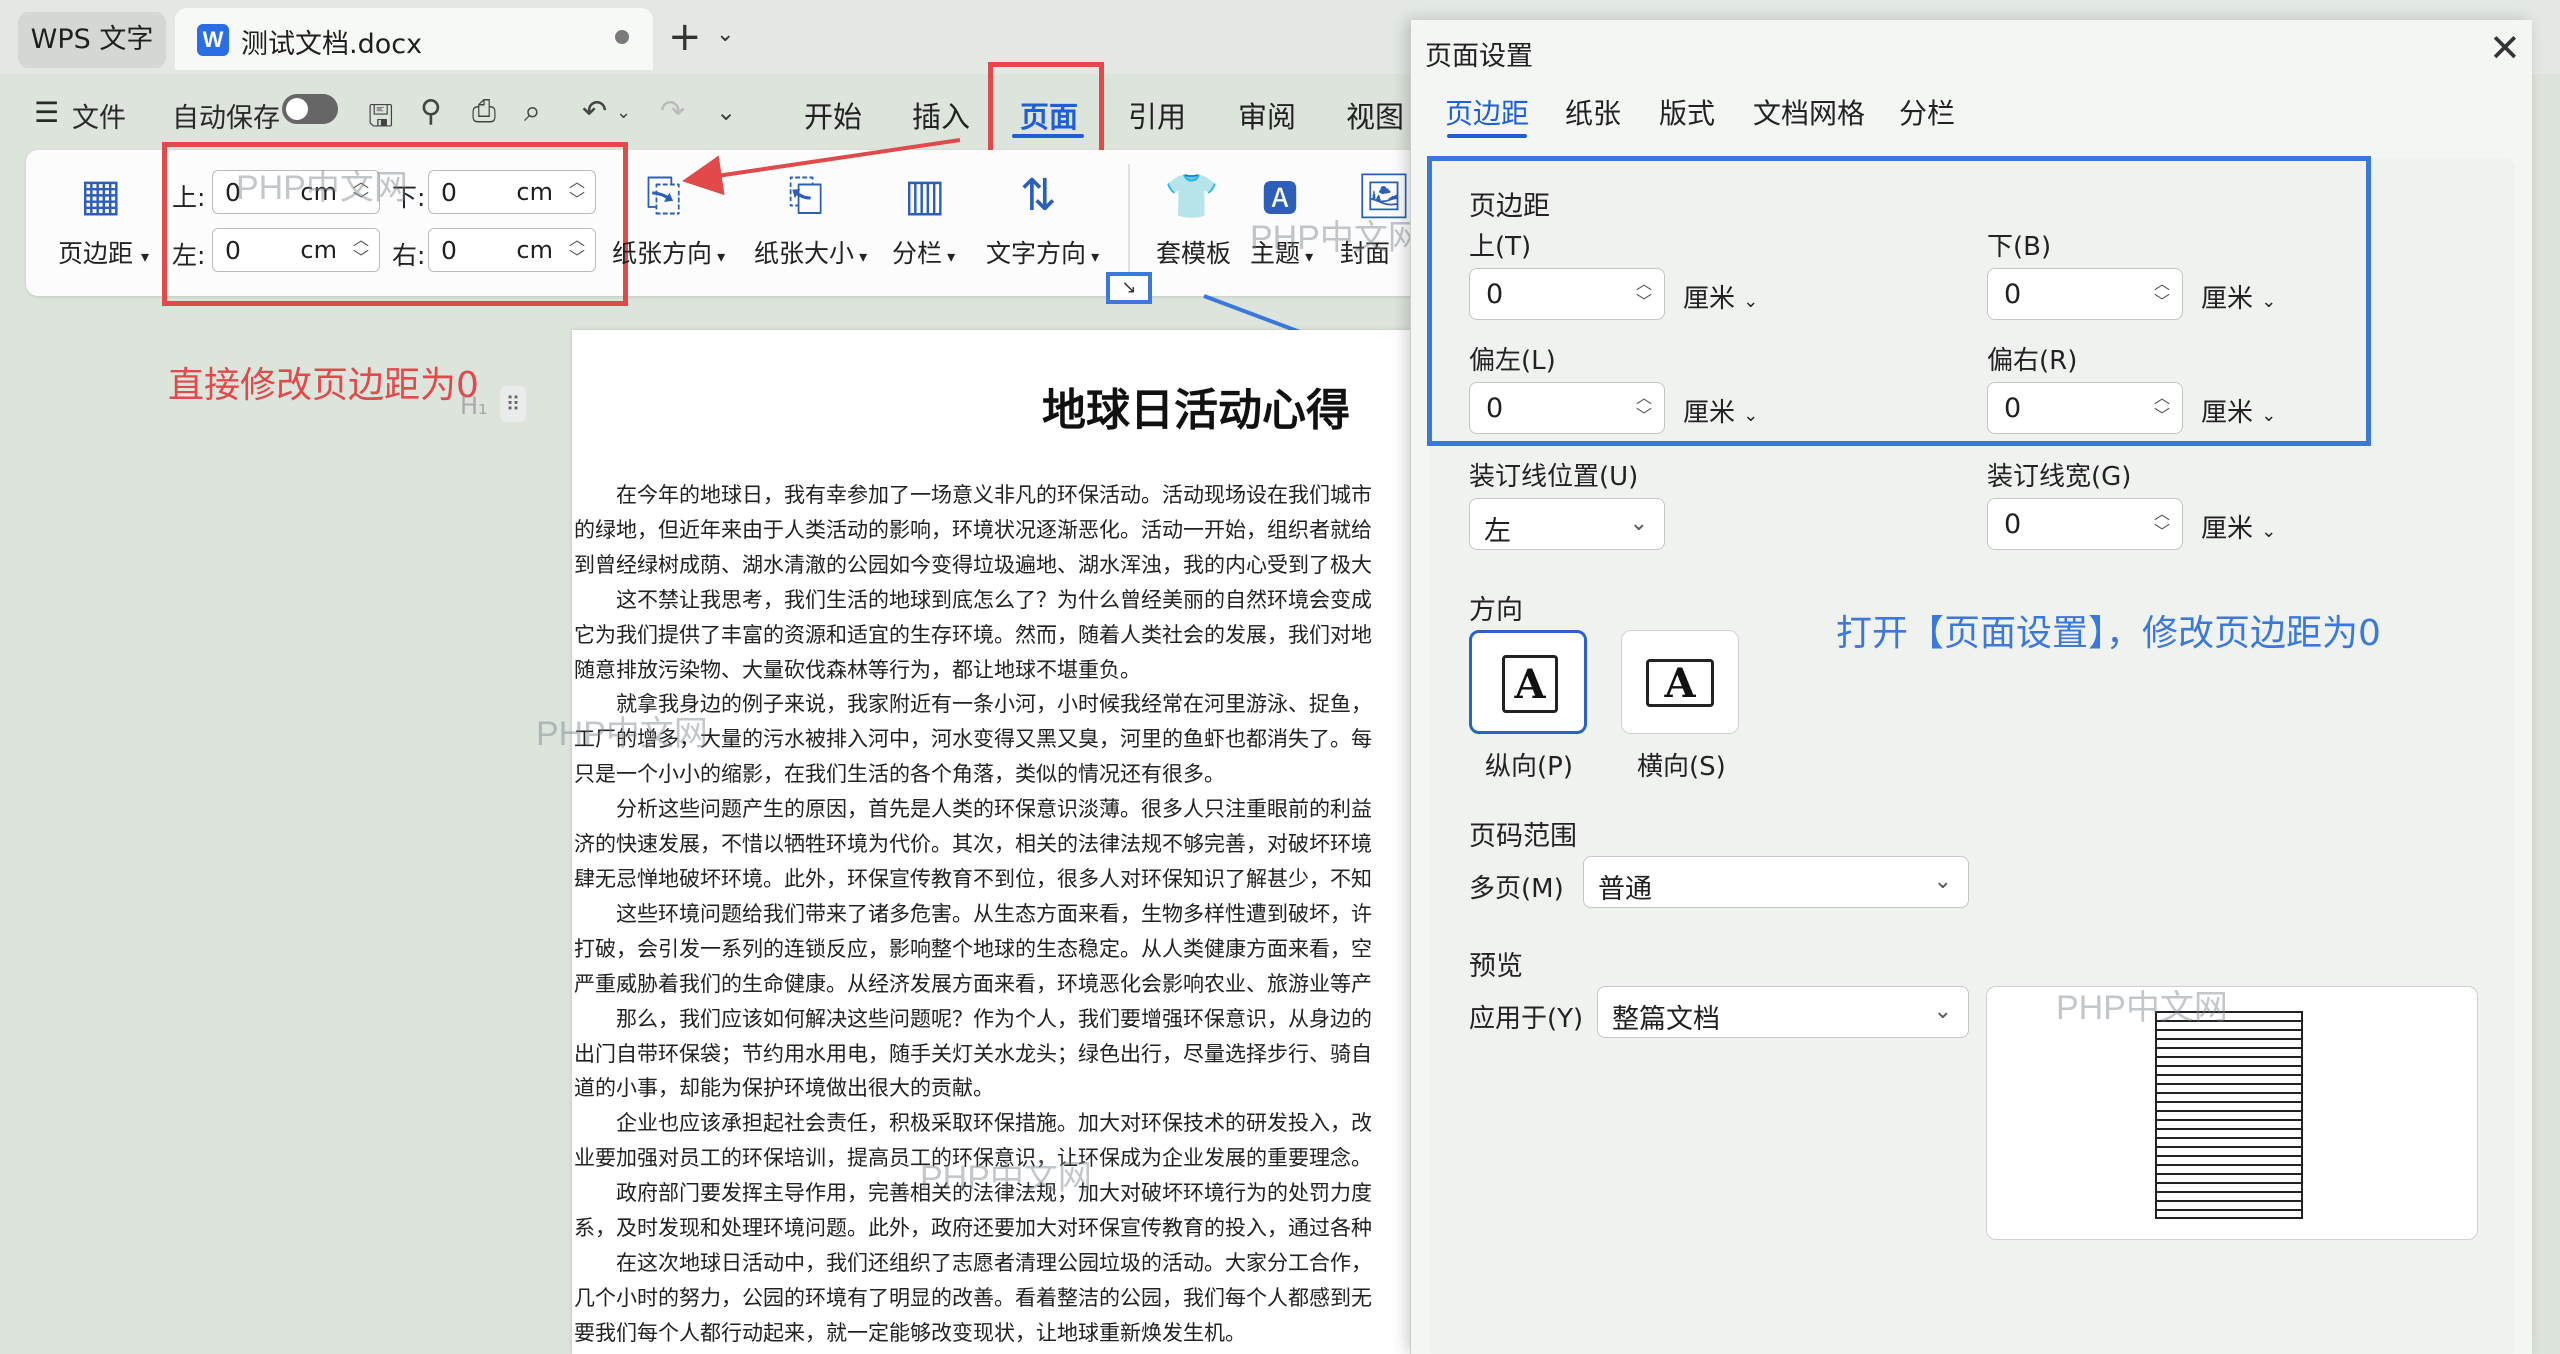  Describe the element at coordinates (2505, 48) in the screenshot. I see `close-icon: ✕` at that location.